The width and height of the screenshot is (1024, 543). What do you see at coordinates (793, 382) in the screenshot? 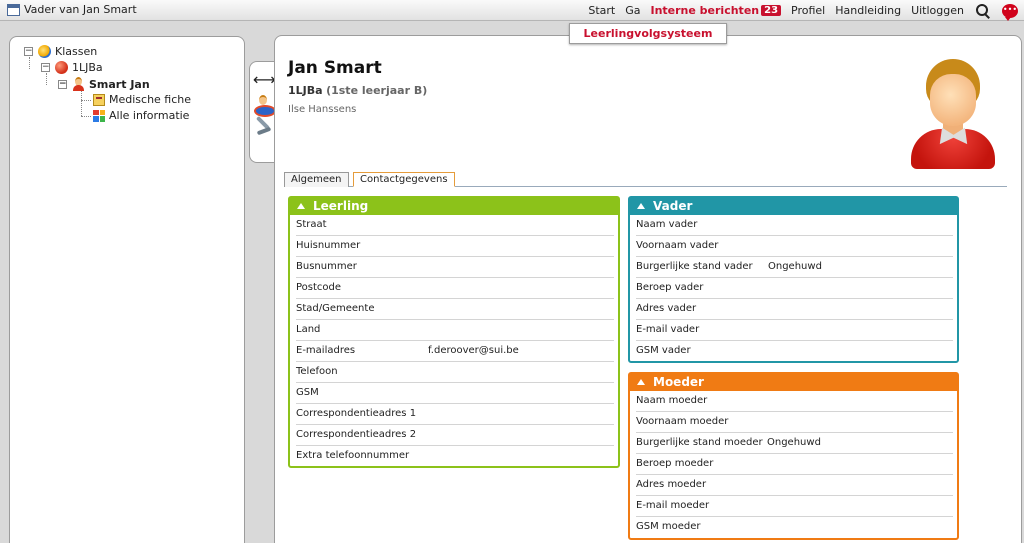
I see `section-moeder-header: Moeder` at bounding box center [793, 382].